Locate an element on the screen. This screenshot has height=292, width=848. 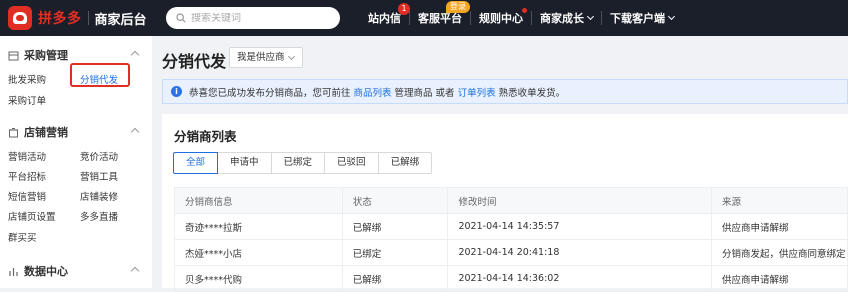
search-icon is located at coordinates (181, 18).